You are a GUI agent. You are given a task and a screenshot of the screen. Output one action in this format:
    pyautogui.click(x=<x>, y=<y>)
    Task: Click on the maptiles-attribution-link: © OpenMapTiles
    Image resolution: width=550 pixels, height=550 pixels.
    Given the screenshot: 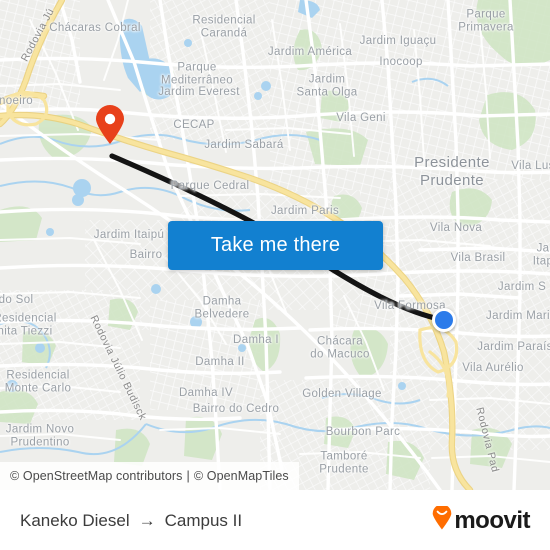 What is the action you would take?
    pyautogui.click(x=241, y=476)
    